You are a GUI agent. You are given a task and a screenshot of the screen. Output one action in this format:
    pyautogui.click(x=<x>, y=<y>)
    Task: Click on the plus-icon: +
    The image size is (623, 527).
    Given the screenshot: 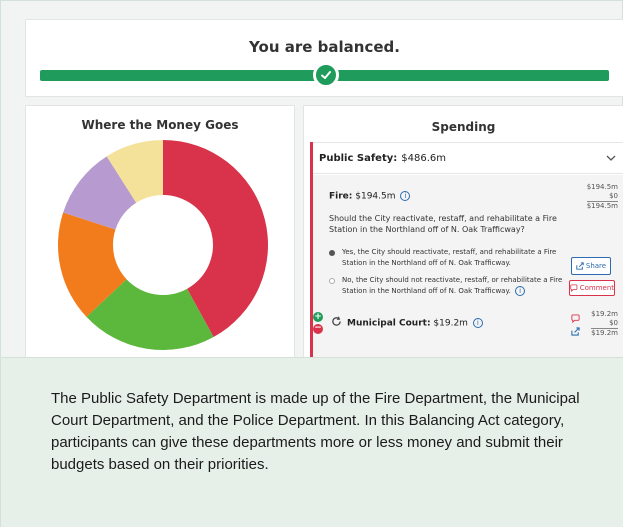 What is the action you would take?
    pyautogui.click(x=318, y=317)
    